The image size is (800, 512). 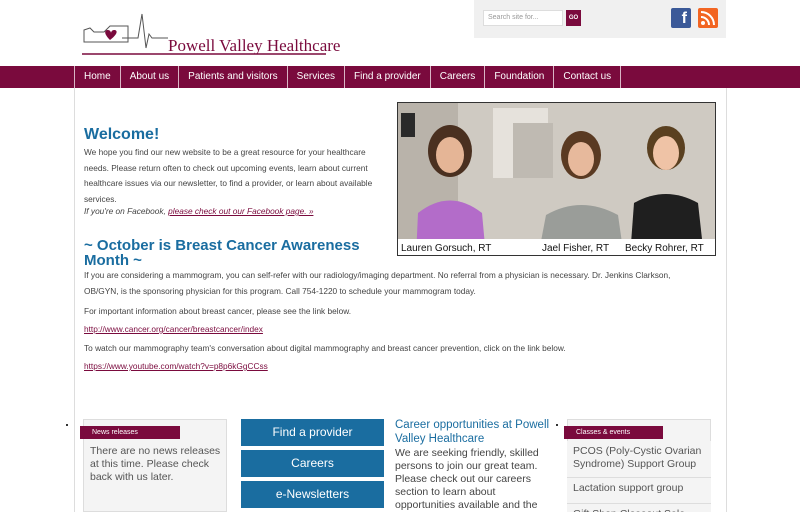 What do you see at coordinates (122, 134) in the screenshot?
I see `welcome-heading: Welcome!` at bounding box center [122, 134].